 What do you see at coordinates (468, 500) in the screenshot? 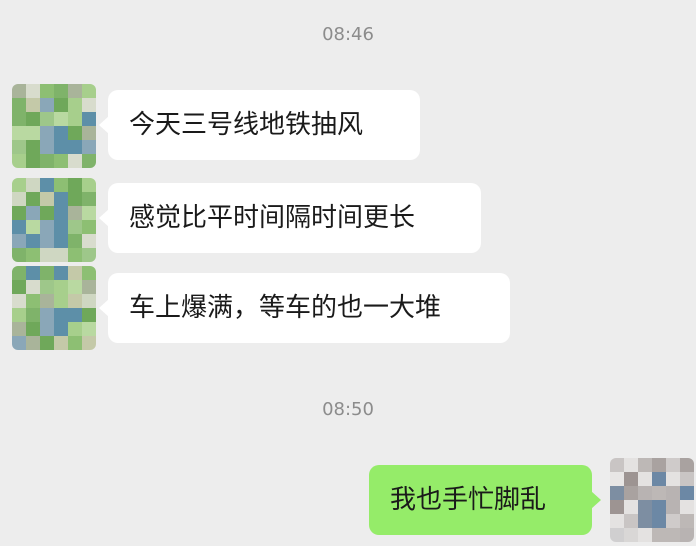
I see `message-text: 我也手忙脚乱` at bounding box center [468, 500].